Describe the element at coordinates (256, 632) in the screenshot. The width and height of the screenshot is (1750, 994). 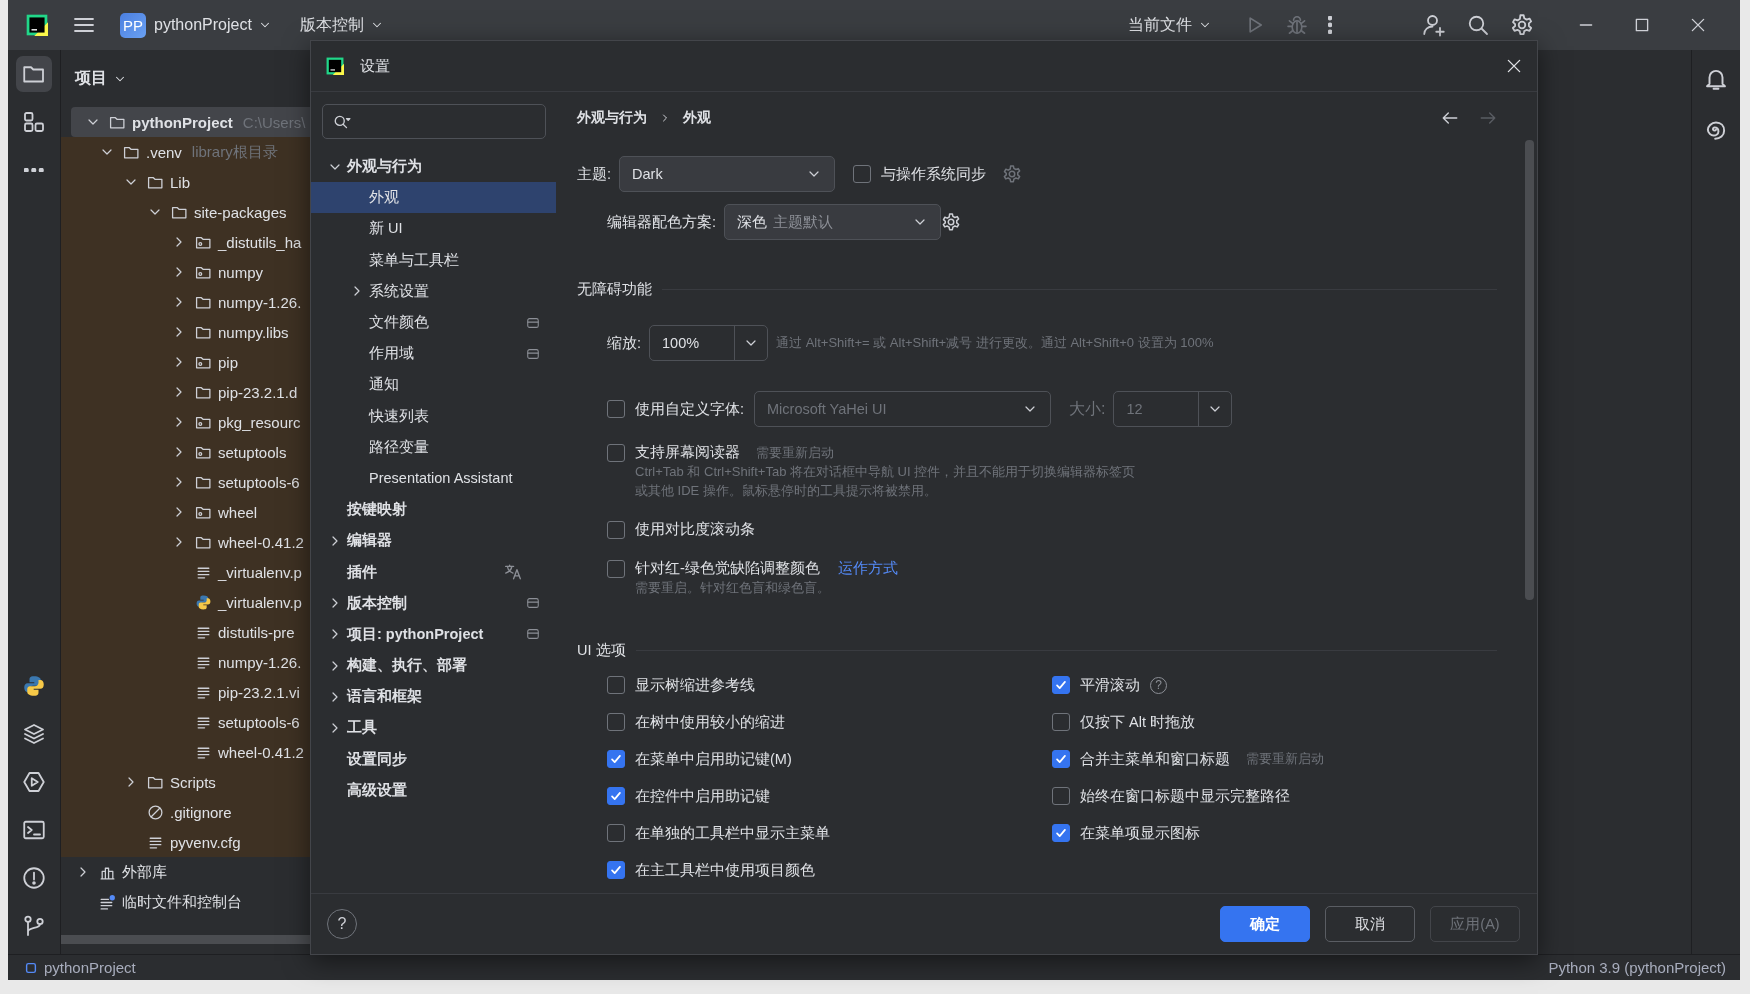
I see `file-name: distutils-pre` at that location.